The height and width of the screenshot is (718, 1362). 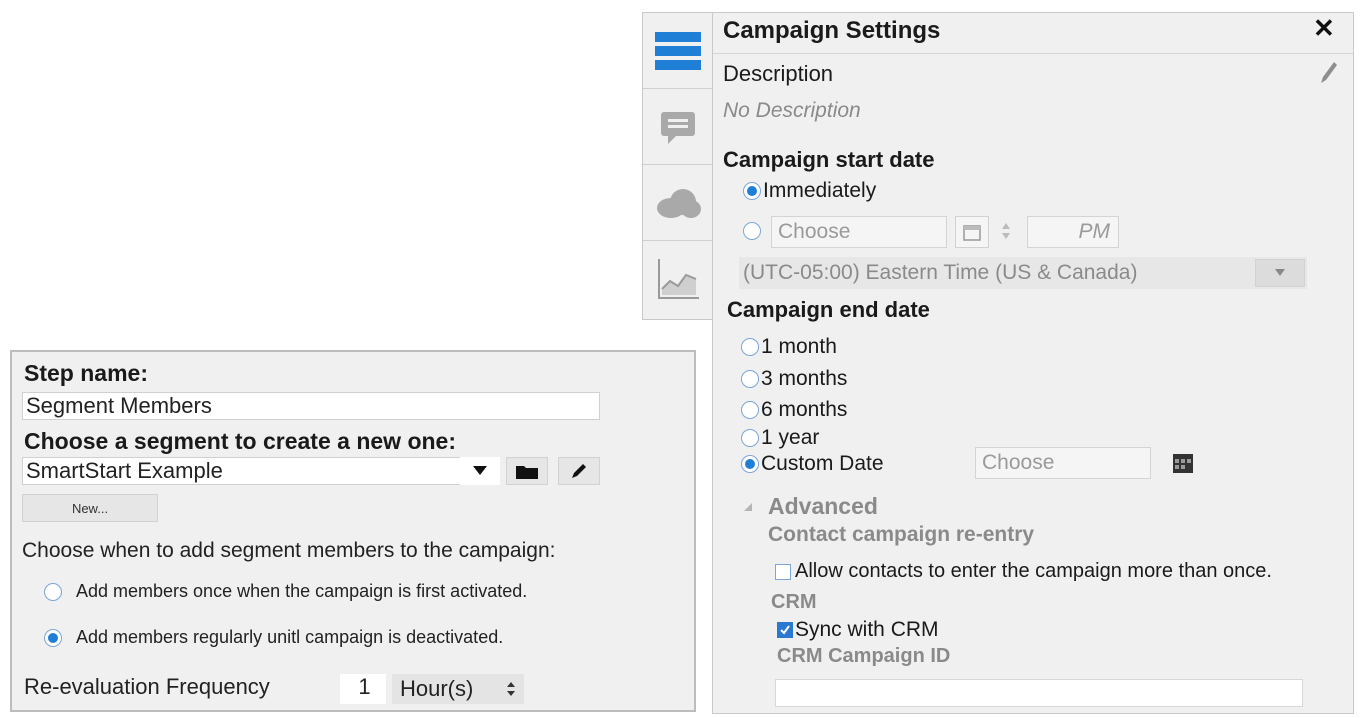 What do you see at coordinates (794, 602) in the screenshot?
I see `crm-heading: CRM` at bounding box center [794, 602].